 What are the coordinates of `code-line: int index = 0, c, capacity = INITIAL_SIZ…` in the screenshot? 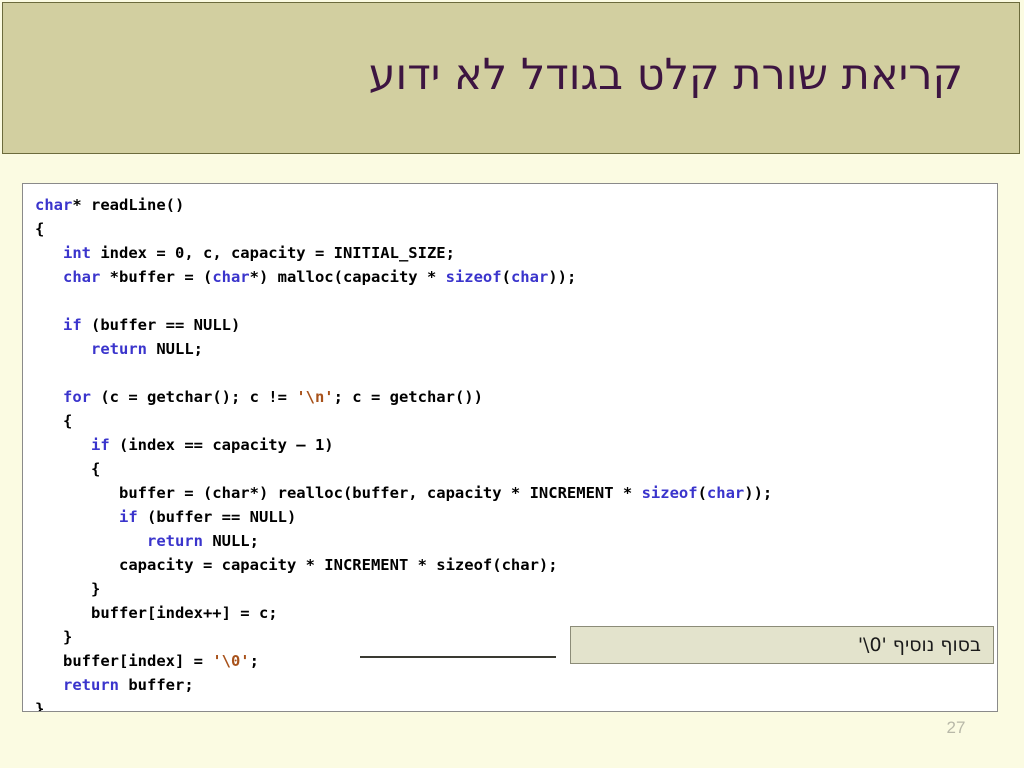 It's located at (516, 253).